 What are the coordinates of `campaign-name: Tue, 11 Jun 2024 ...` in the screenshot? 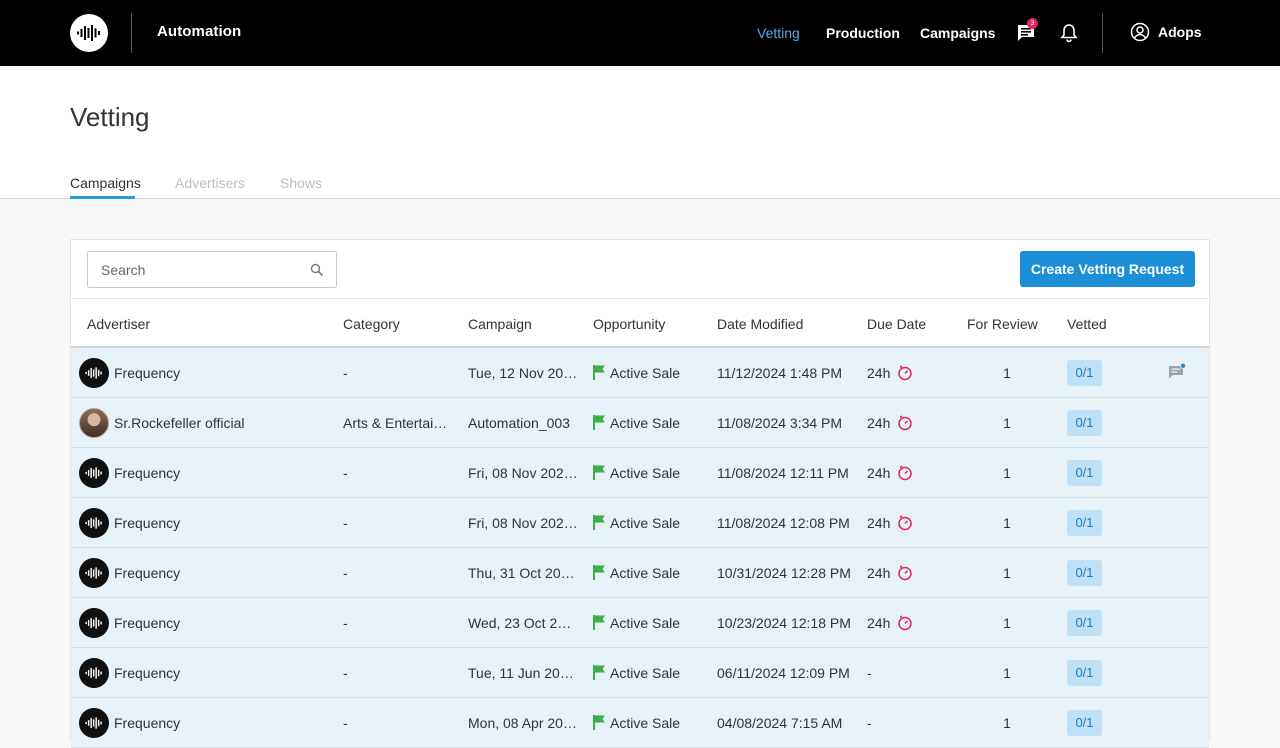 It's located at (523, 673).